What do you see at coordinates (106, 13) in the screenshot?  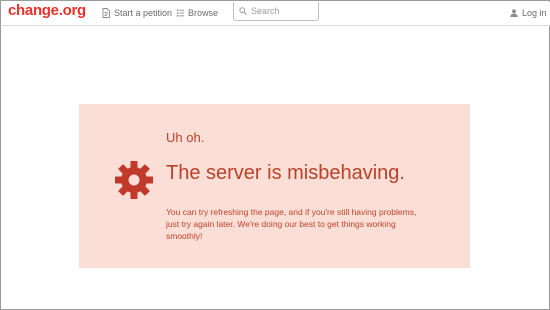 I see `document-icon` at bounding box center [106, 13].